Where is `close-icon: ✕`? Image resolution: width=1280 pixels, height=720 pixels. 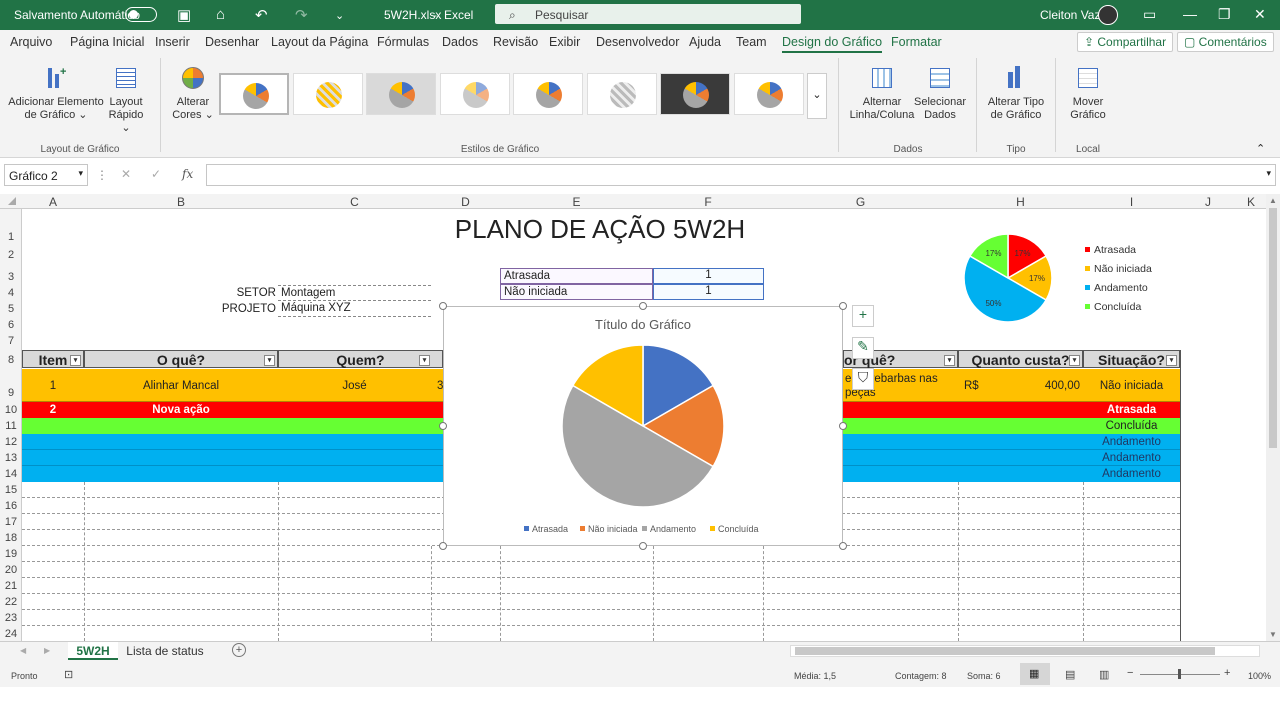
close-icon: ✕ is located at coordinates (1260, 14).